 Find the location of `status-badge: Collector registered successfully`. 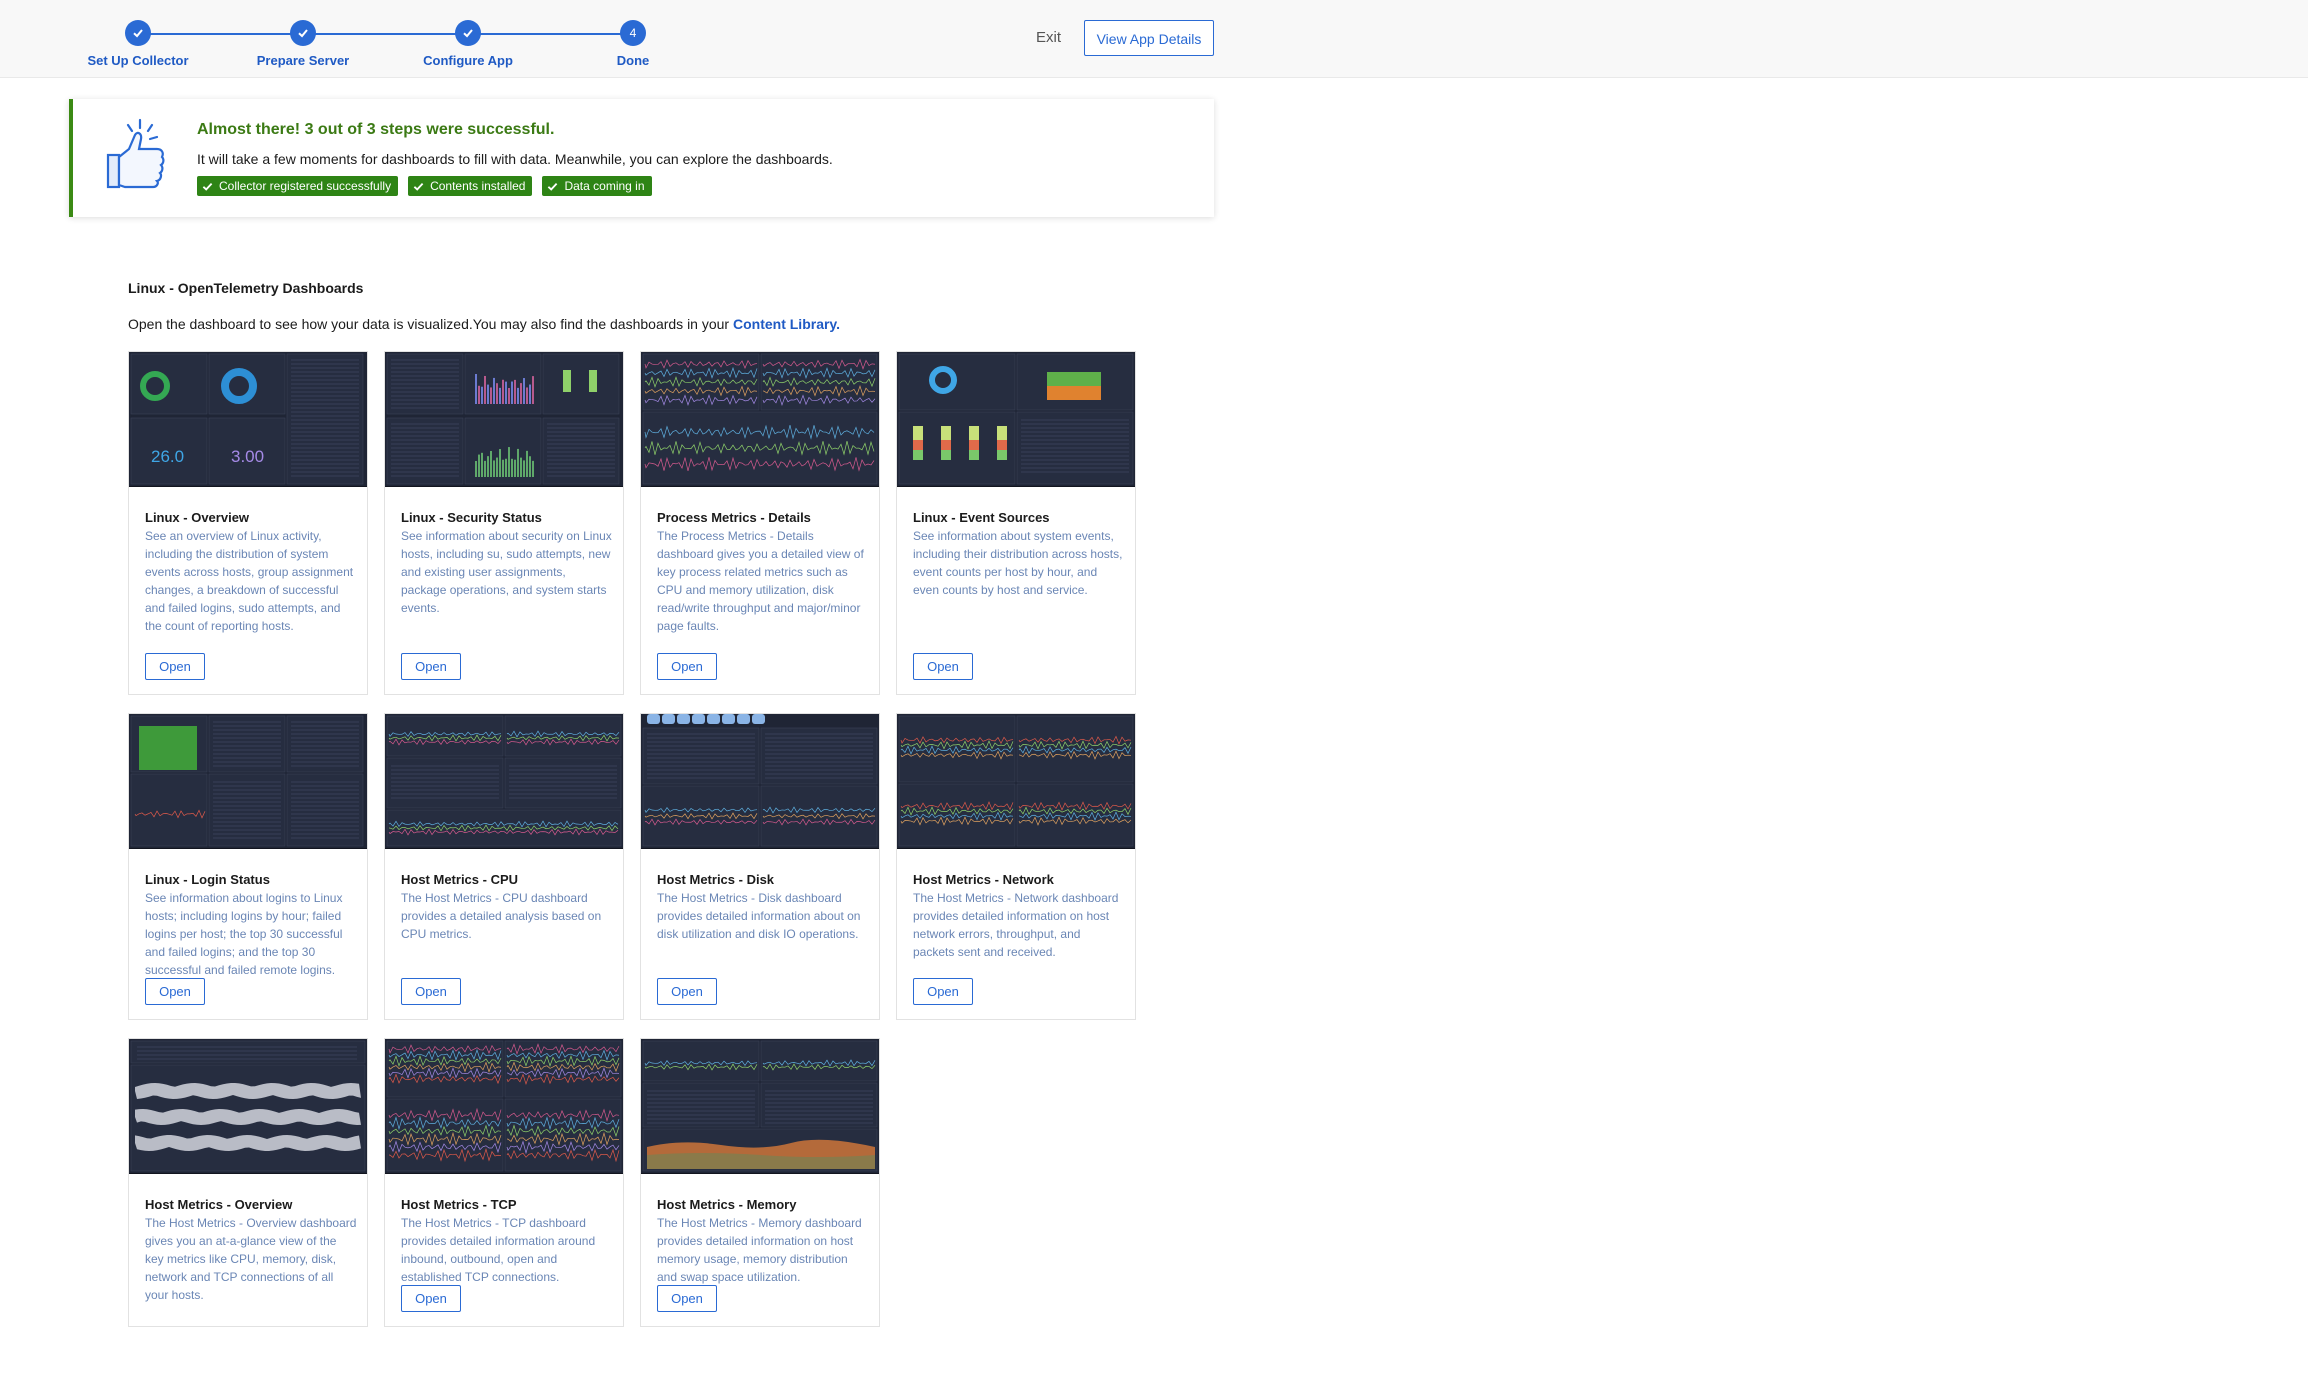

status-badge: Collector registered successfully is located at coordinates (298, 186).